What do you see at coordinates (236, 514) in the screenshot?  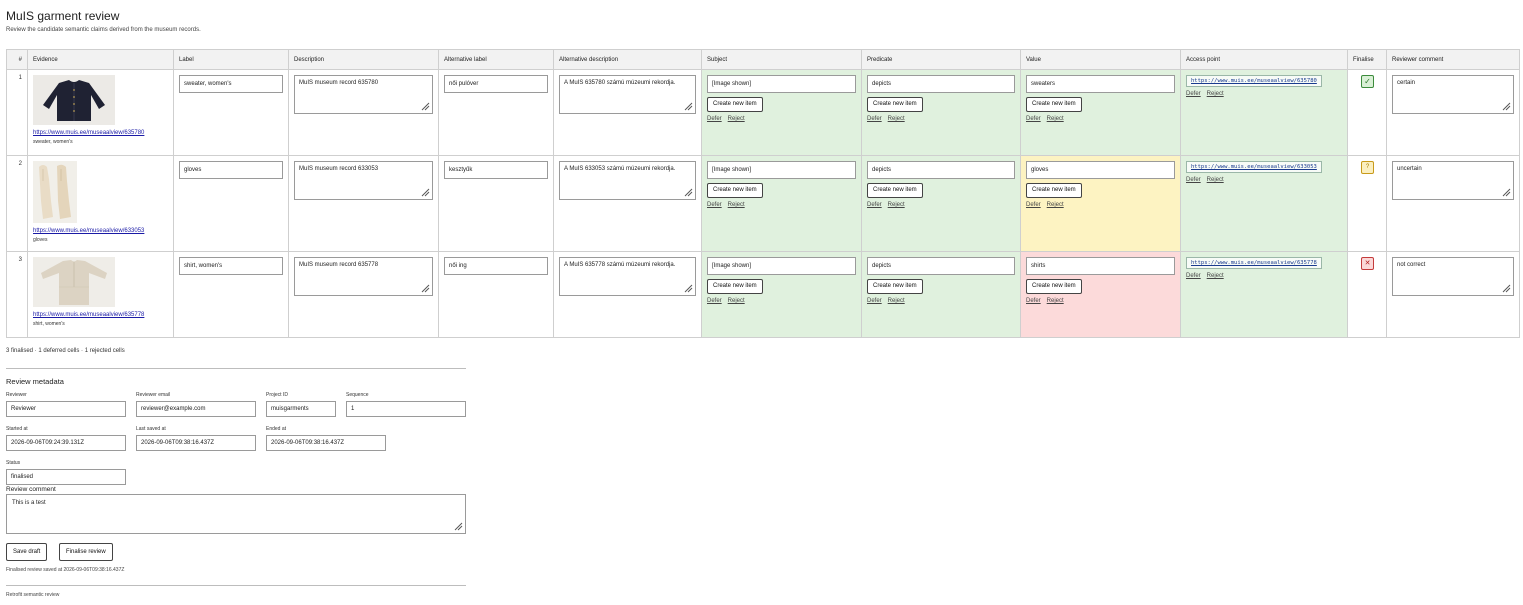 I see `review-comment-textarea: This is a test` at bounding box center [236, 514].